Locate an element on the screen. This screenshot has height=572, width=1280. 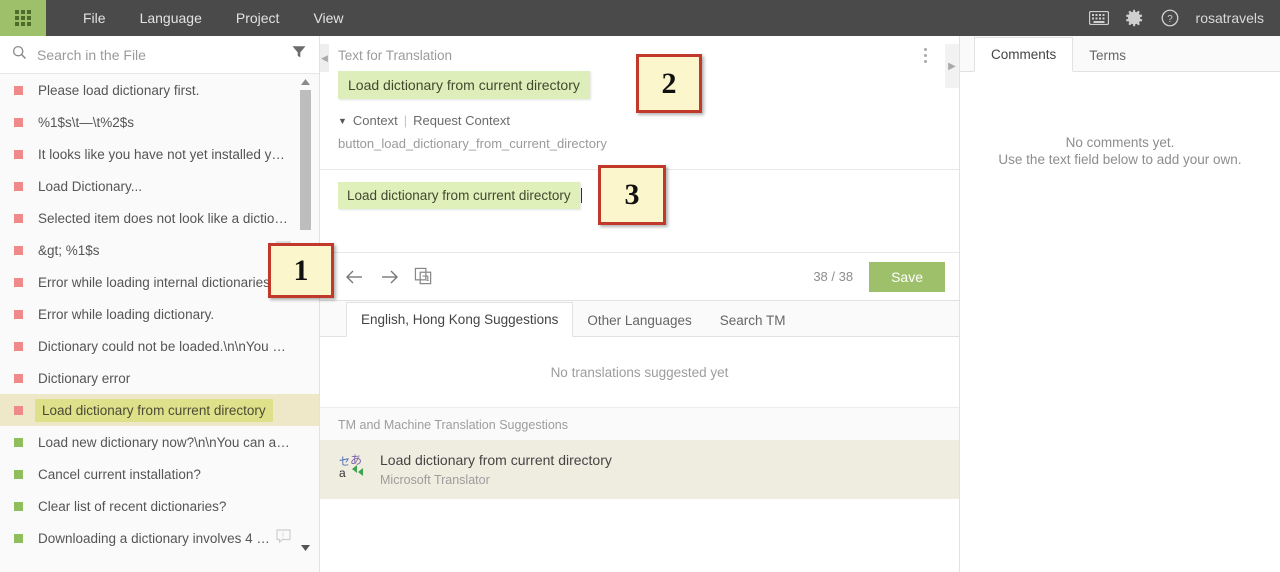
scrollbar-thumb is located at coordinates (305, 160).